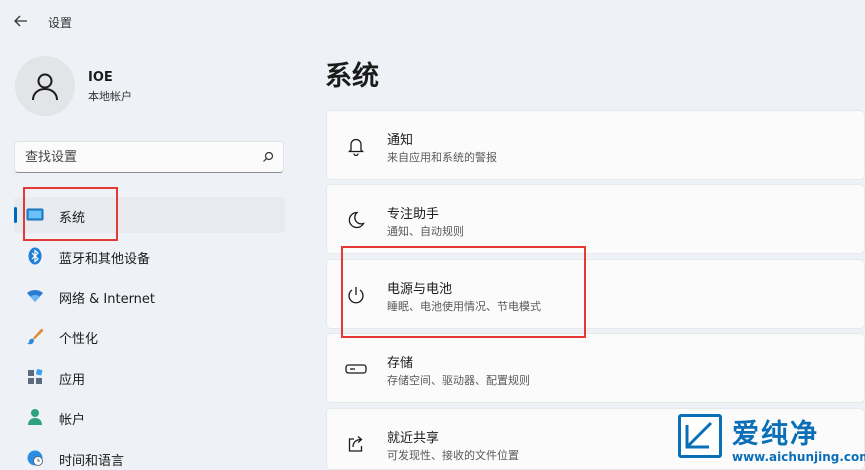 The image size is (865, 470). What do you see at coordinates (107, 299) in the screenshot?
I see `sidebar-item-label: 网络 & Internet` at bounding box center [107, 299].